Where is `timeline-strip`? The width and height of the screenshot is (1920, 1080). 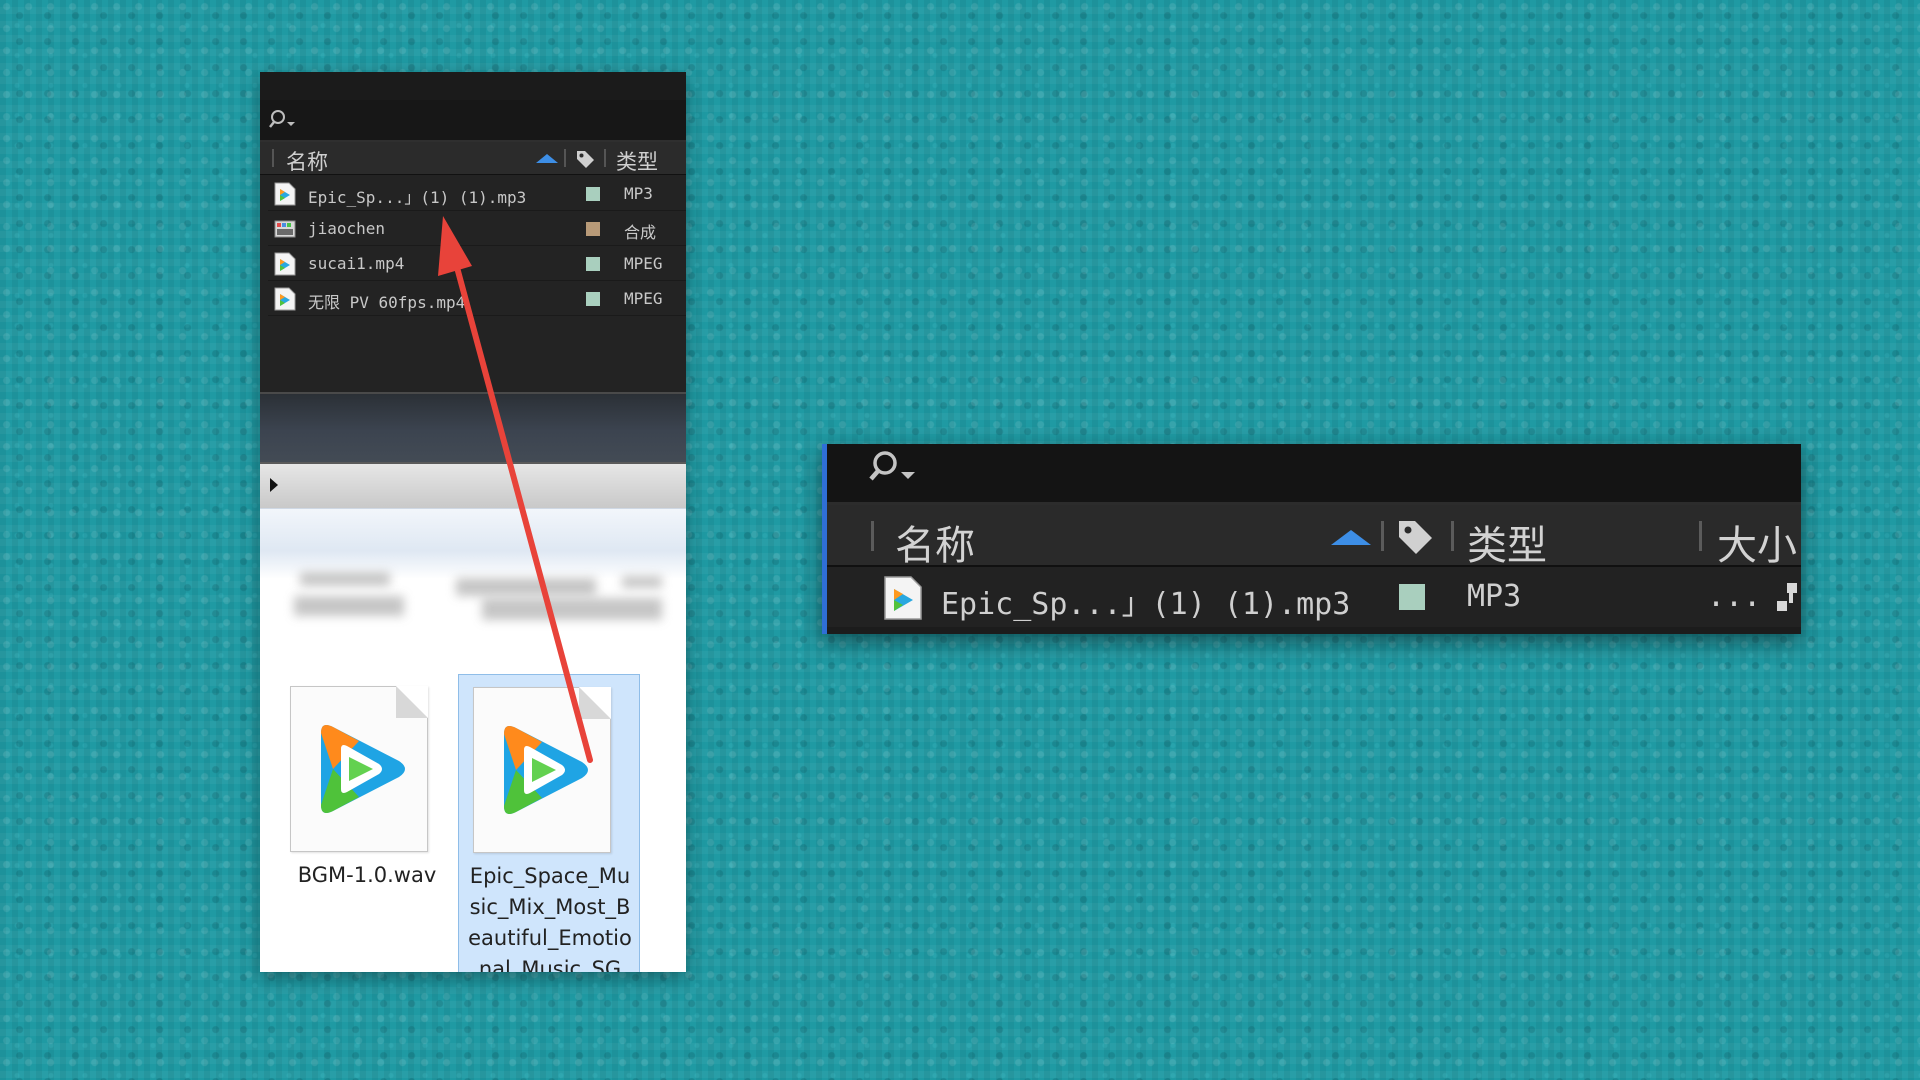 timeline-strip is located at coordinates (473, 486).